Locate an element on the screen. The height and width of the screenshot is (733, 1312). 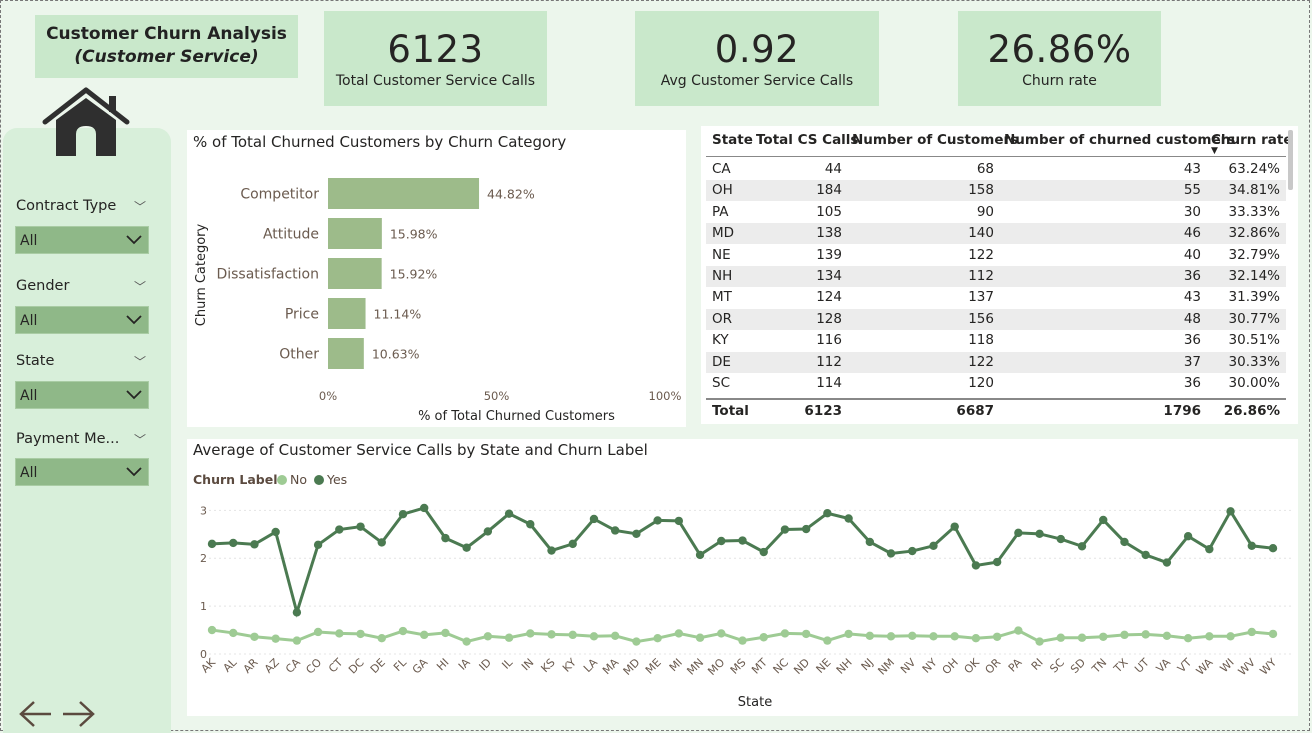
table-header: Total CS Calls is located at coordinates (807, 140).